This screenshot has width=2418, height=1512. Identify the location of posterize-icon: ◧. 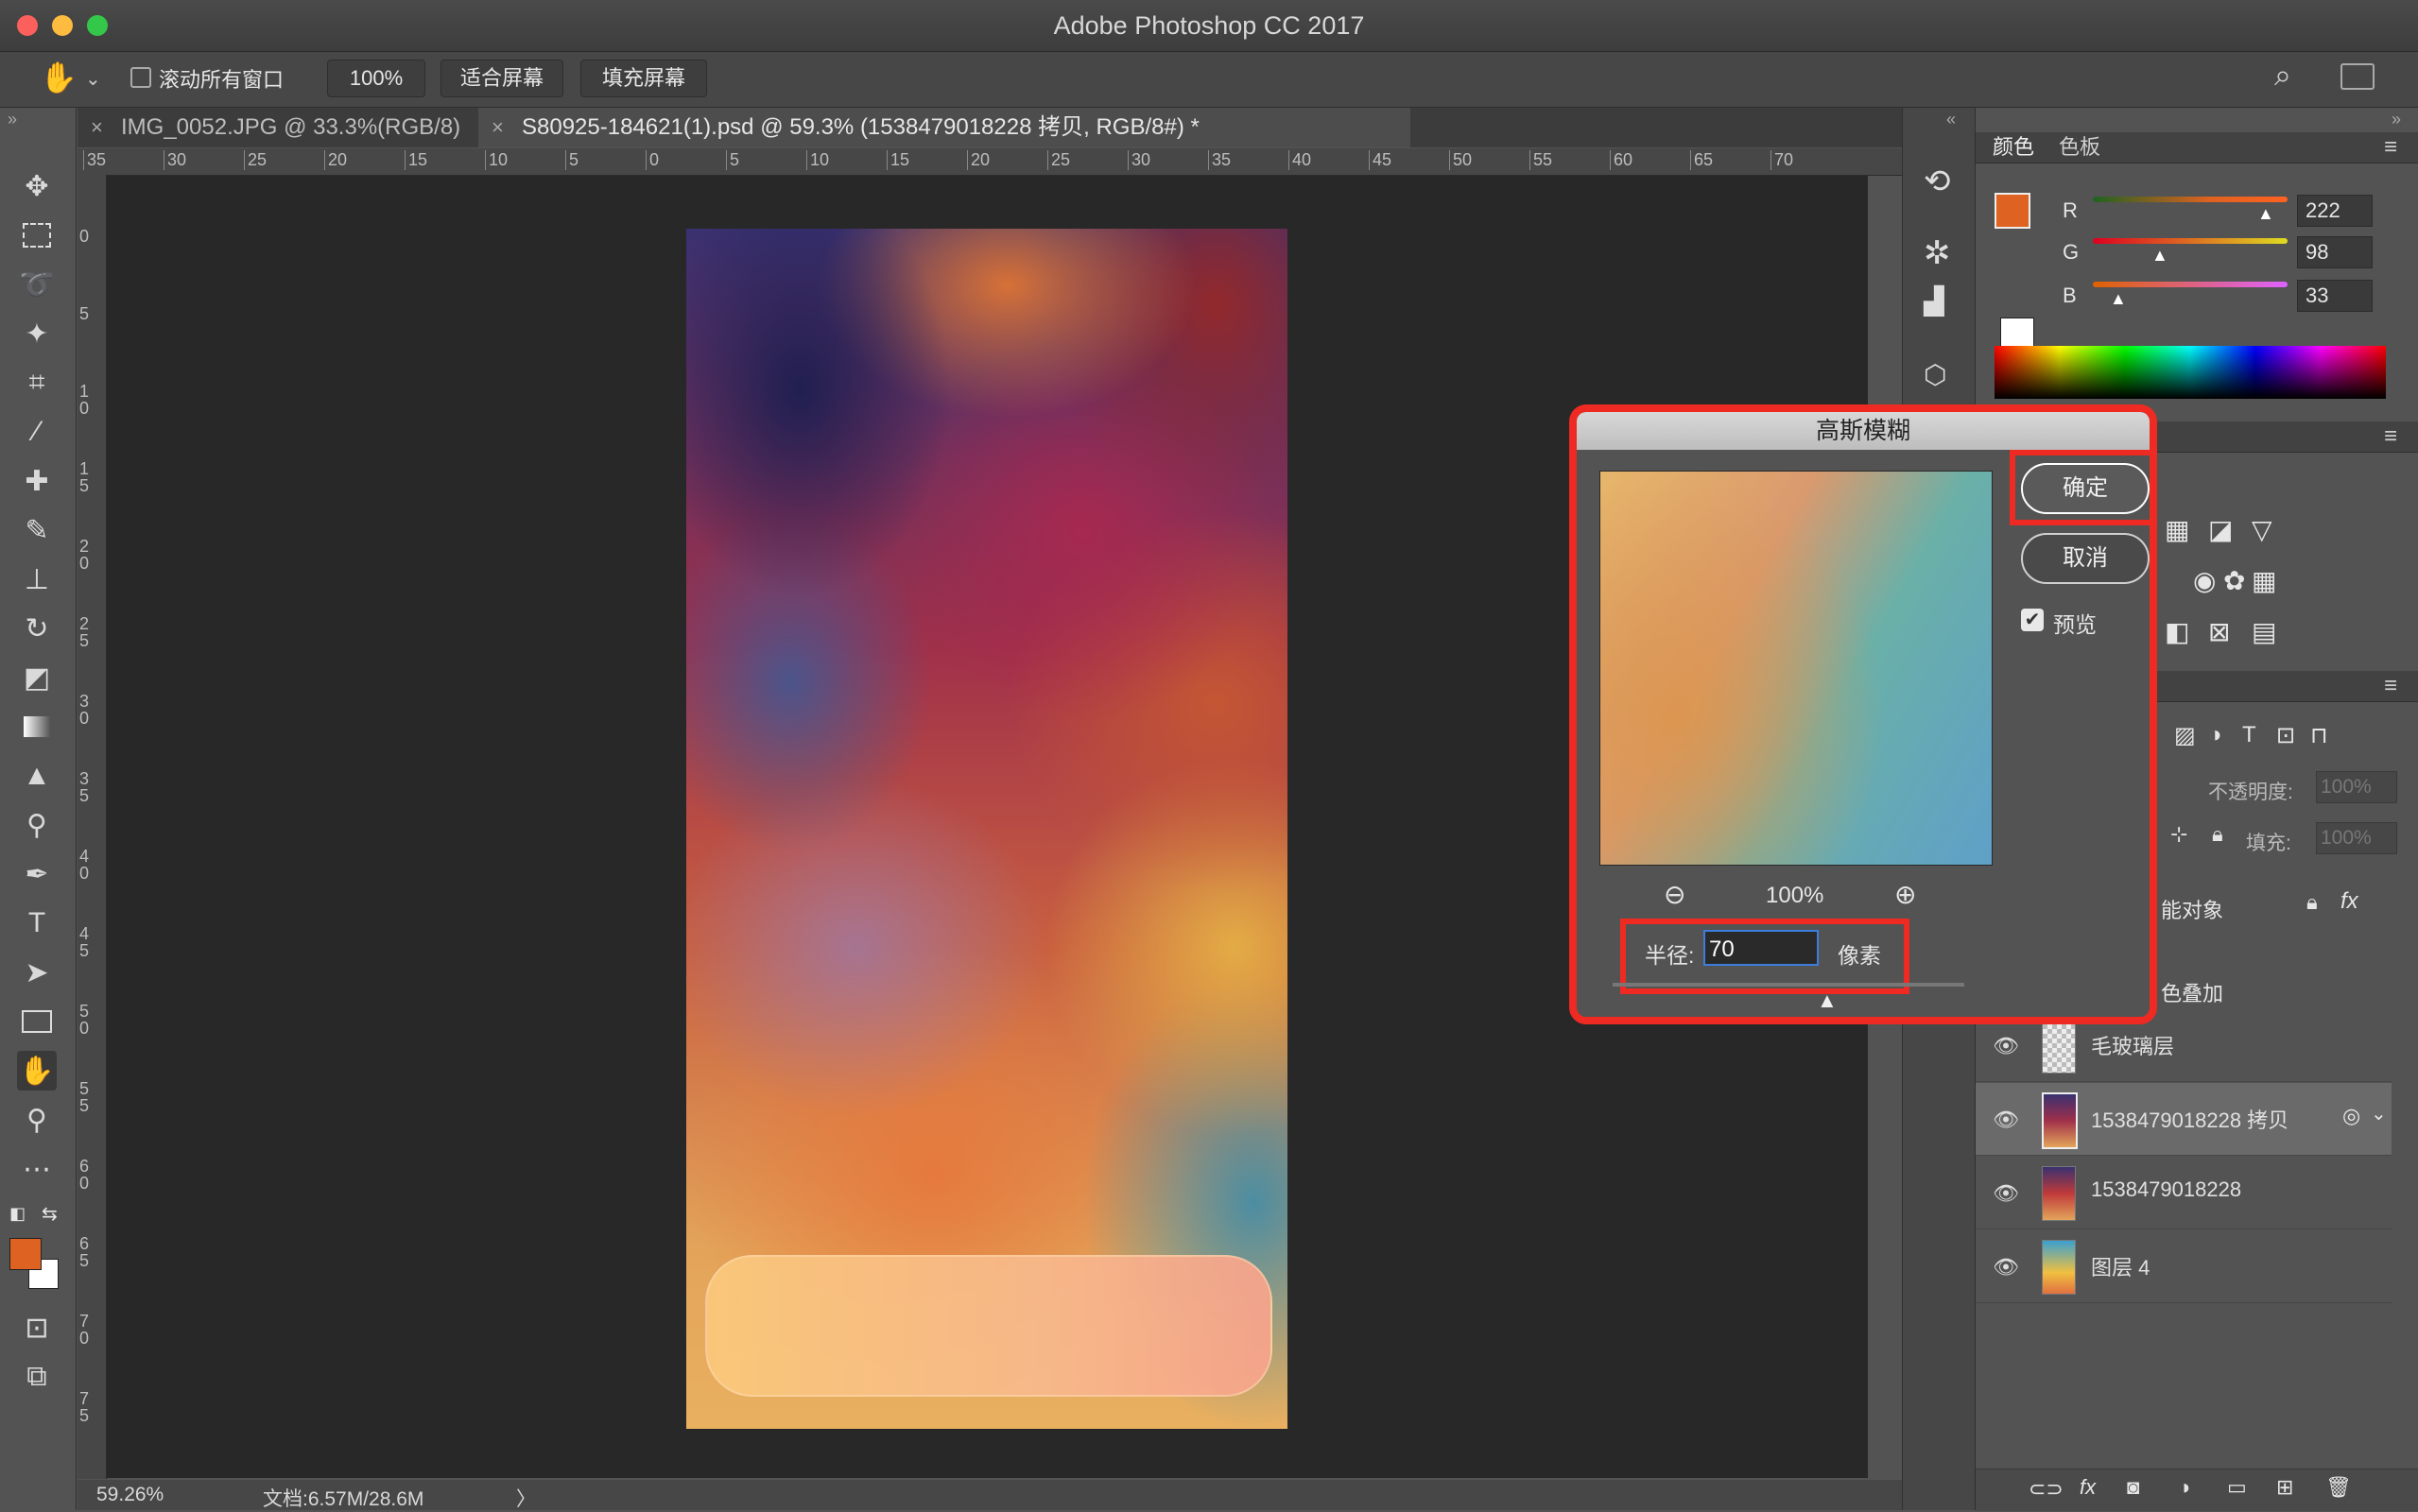
(2177, 631).